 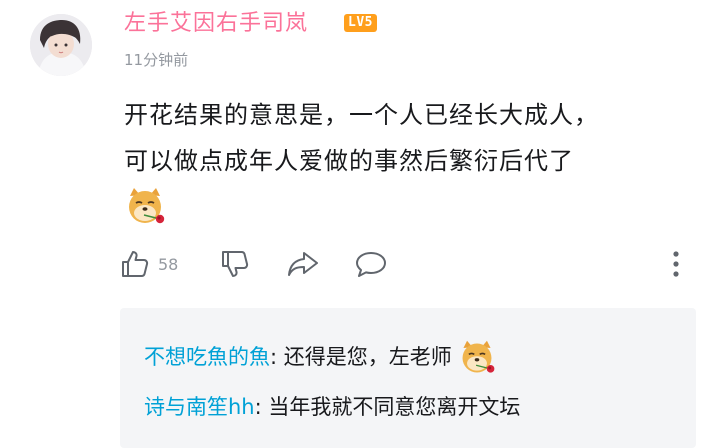 I want to click on share-button, so click(x=303, y=264).